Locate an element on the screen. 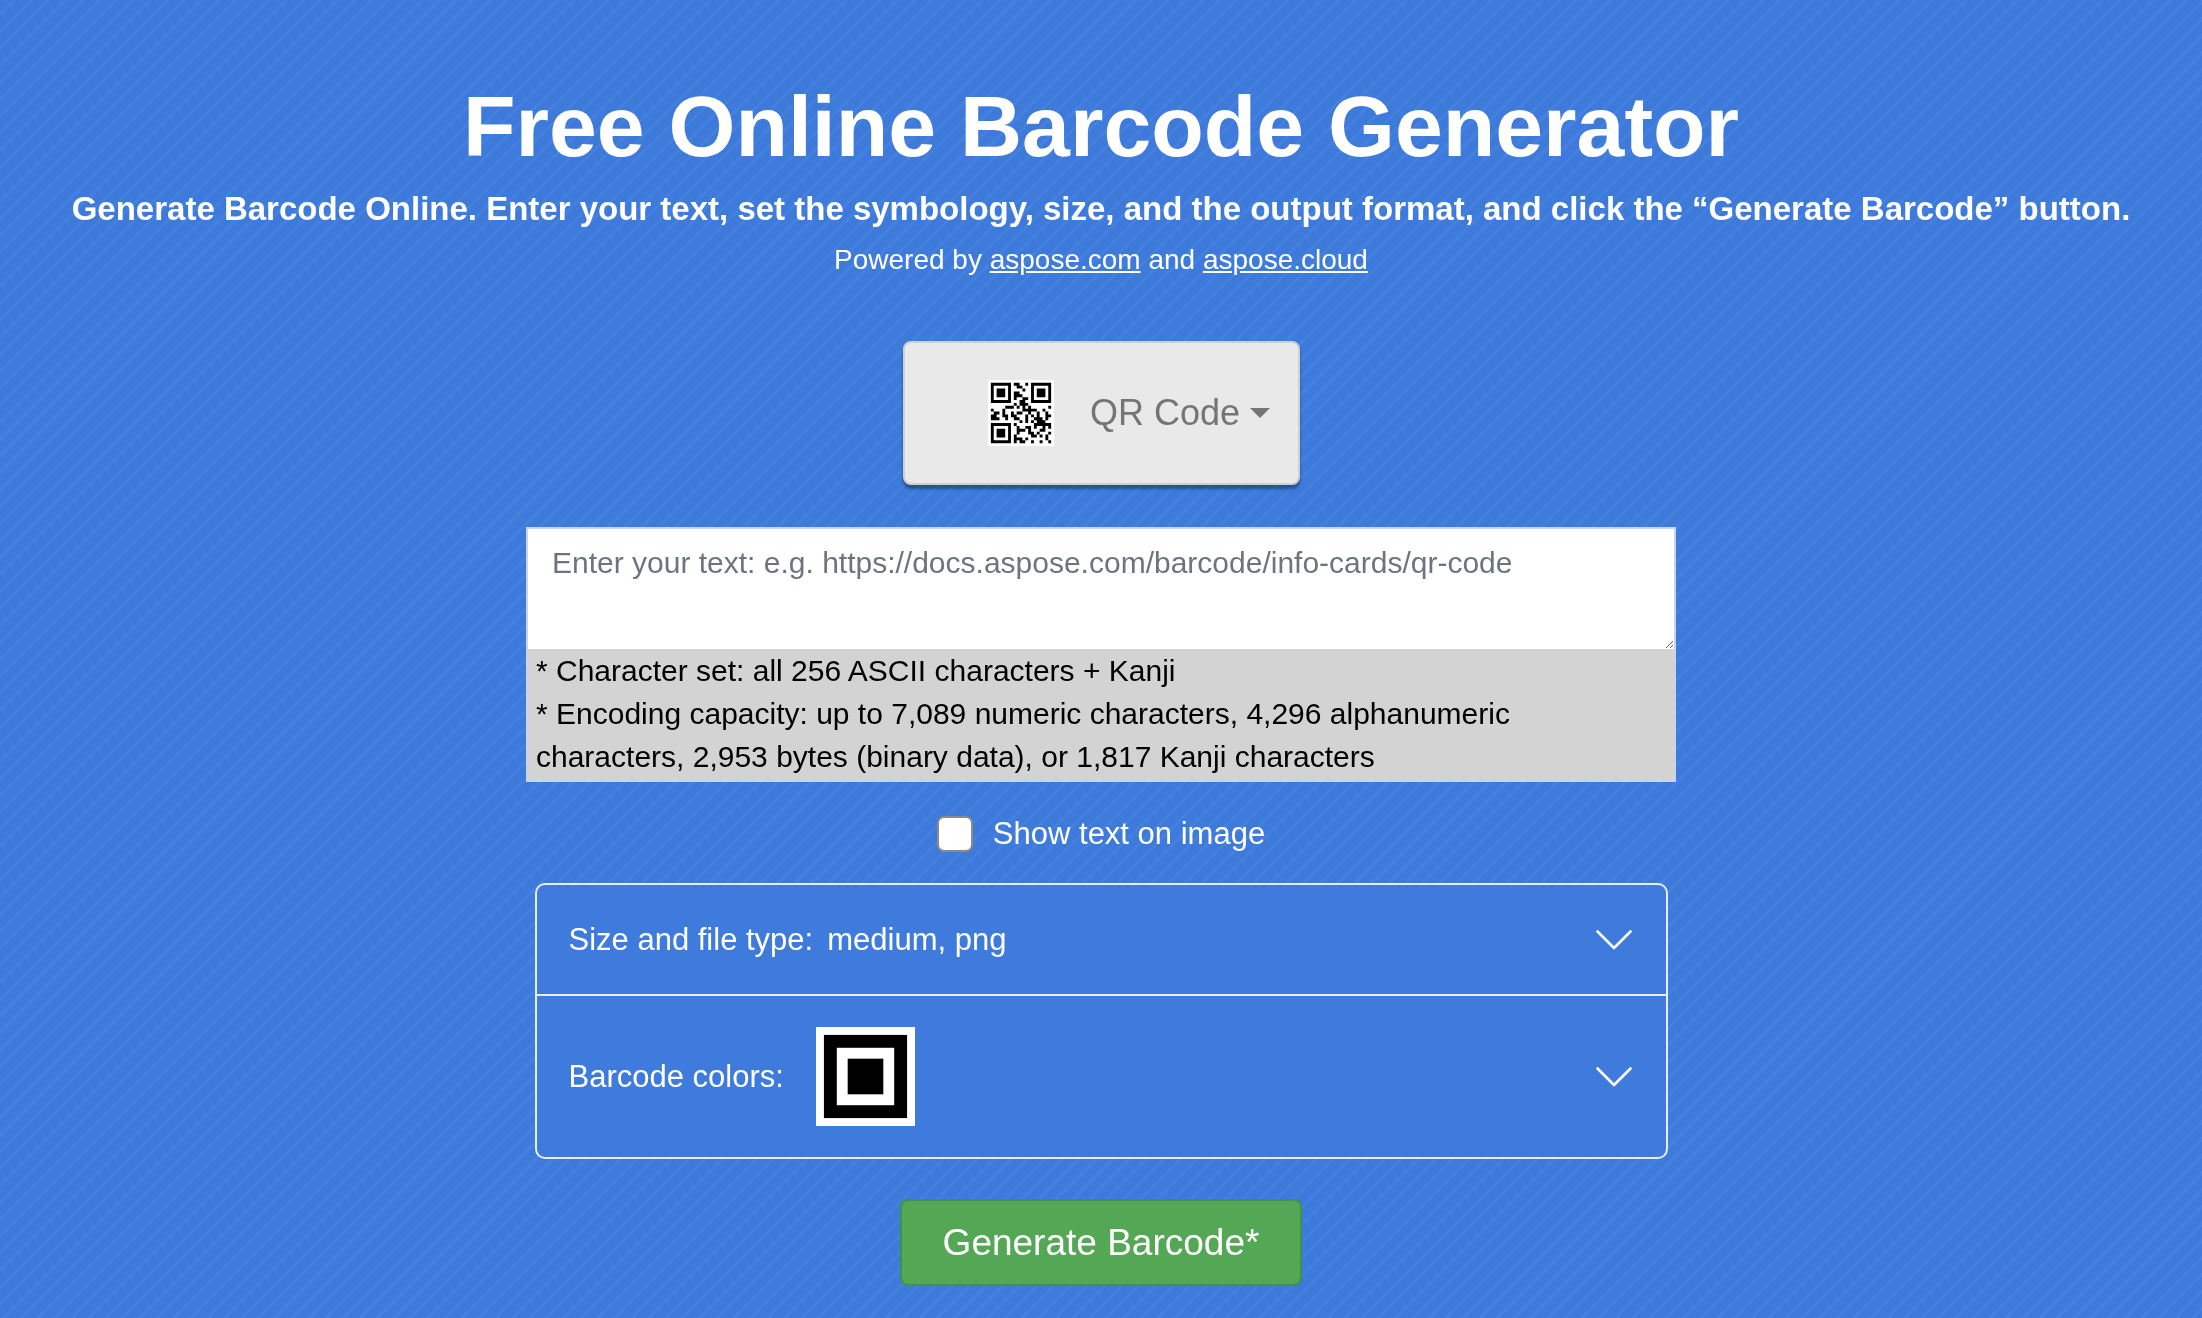 The width and height of the screenshot is (2202, 1318). color-swatch-icon is located at coordinates (865, 1076).